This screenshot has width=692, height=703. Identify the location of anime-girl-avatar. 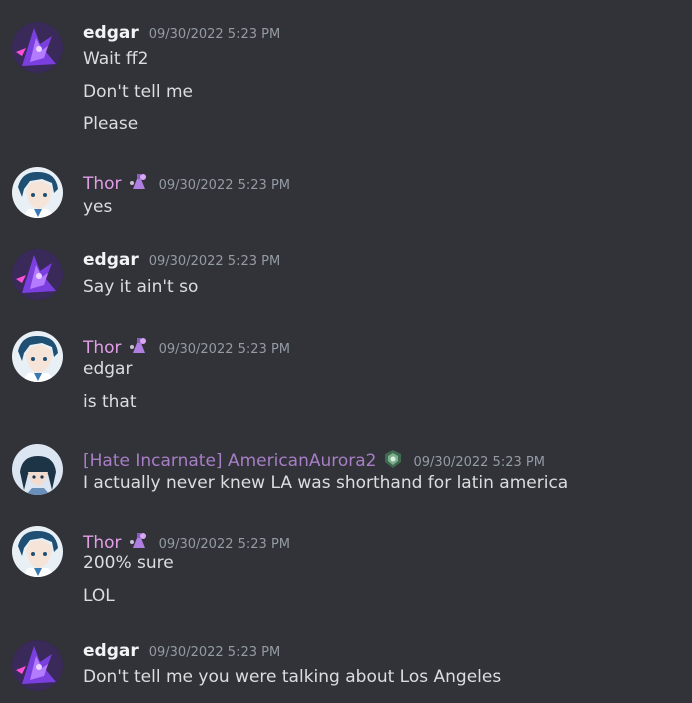
(37, 469).